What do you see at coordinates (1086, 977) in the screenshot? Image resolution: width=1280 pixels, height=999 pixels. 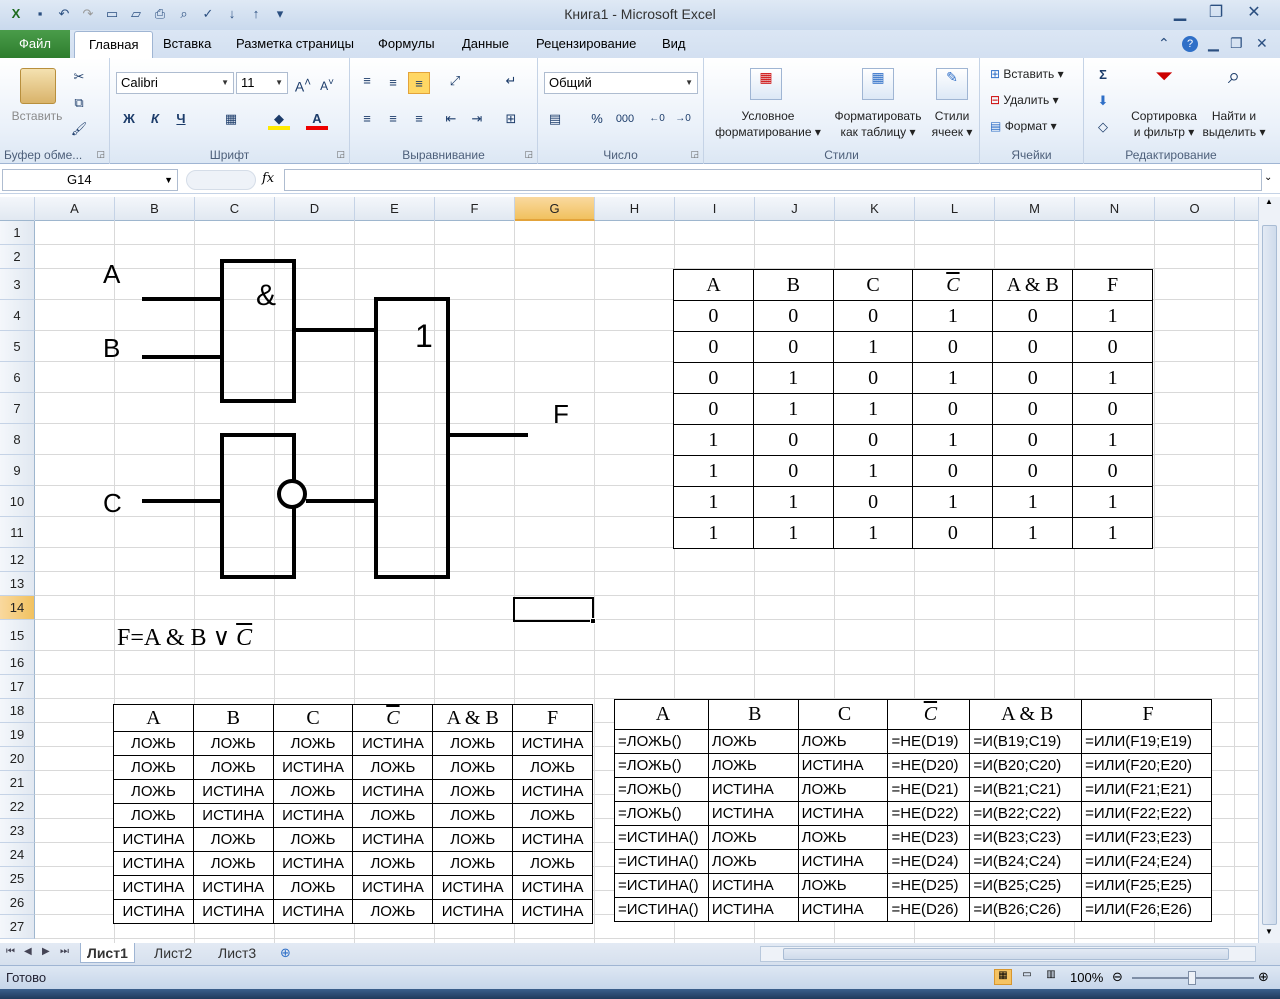 I see `zoom-level: 100%` at bounding box center [1086, 977].